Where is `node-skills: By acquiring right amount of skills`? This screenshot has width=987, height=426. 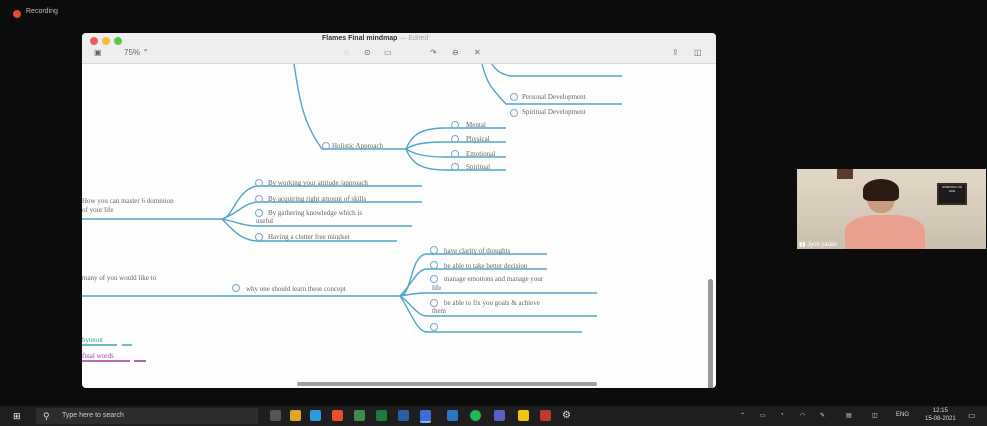 node-skills: By acquiring right amount of skills is located at coordinates (317, 199).